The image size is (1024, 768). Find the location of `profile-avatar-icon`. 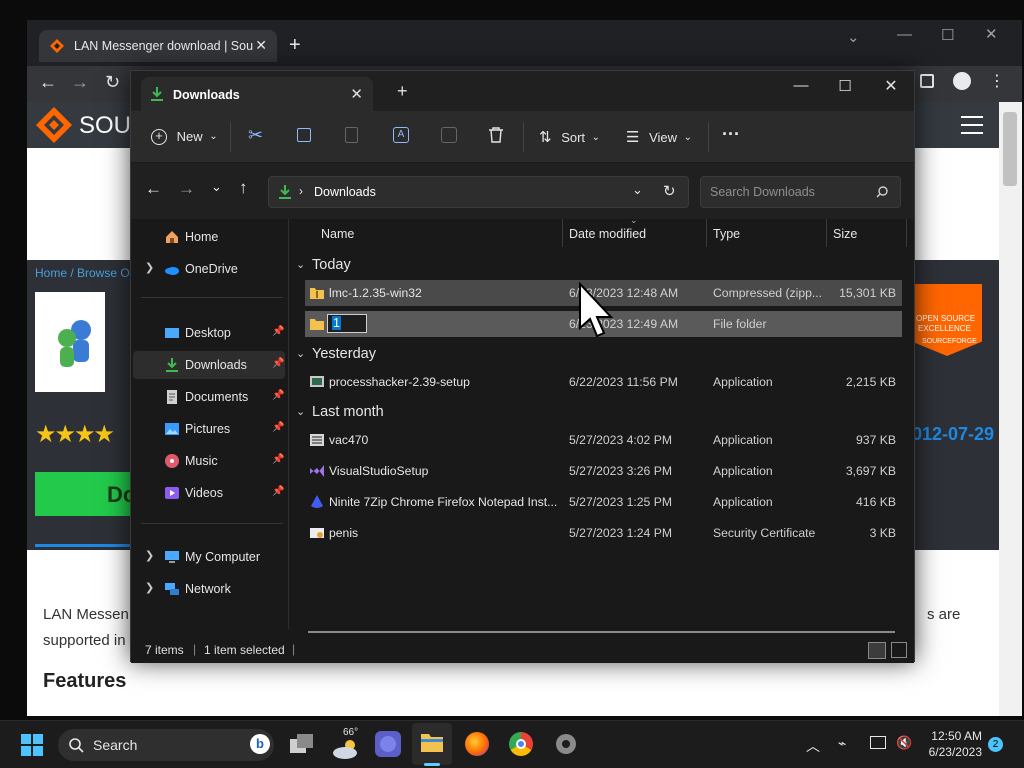

profile-avatar-icon is located at coordinates (962, 81).